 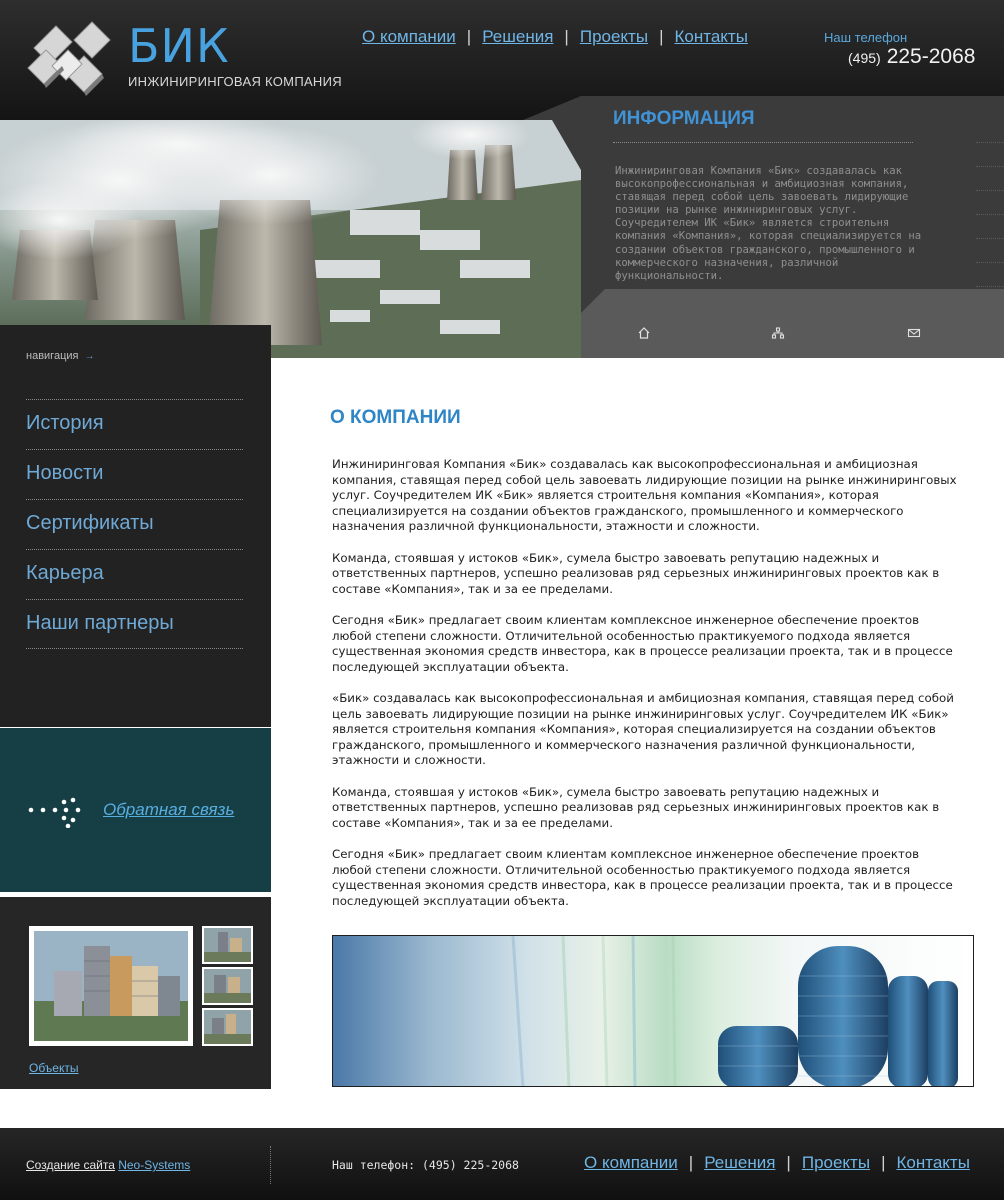 I want to click on page-title: О КОМПАНИИ, so click(x=395, y=417).